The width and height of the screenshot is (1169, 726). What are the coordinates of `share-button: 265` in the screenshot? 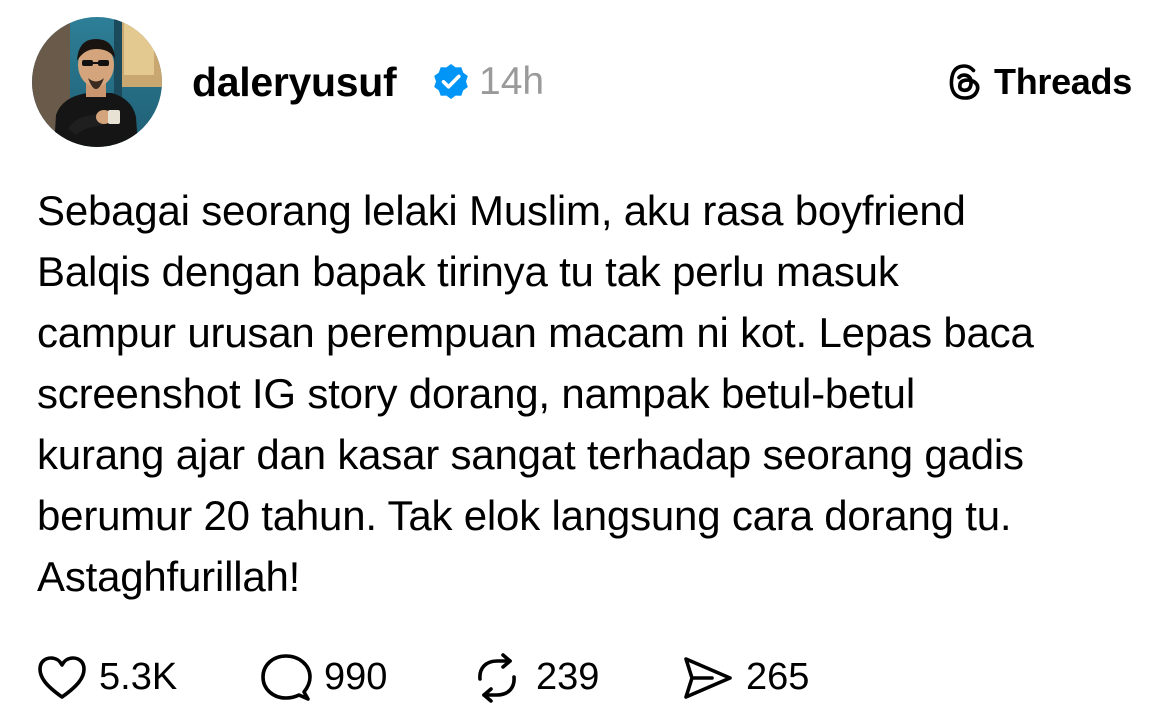 It's located at (745, 677).